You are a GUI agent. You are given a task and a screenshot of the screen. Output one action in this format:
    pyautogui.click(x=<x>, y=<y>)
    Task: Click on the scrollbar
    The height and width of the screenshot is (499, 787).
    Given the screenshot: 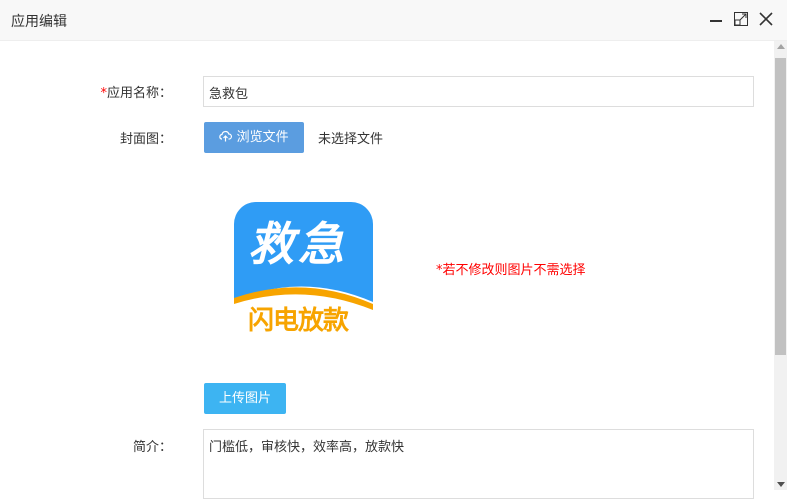 What is the action you would take?
    pyautogui.click(x=780, y=265)
    